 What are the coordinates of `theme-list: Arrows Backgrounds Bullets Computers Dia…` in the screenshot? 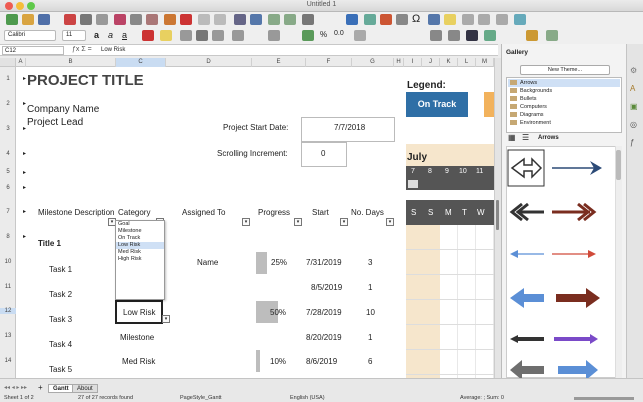 It's located at (564, 105).